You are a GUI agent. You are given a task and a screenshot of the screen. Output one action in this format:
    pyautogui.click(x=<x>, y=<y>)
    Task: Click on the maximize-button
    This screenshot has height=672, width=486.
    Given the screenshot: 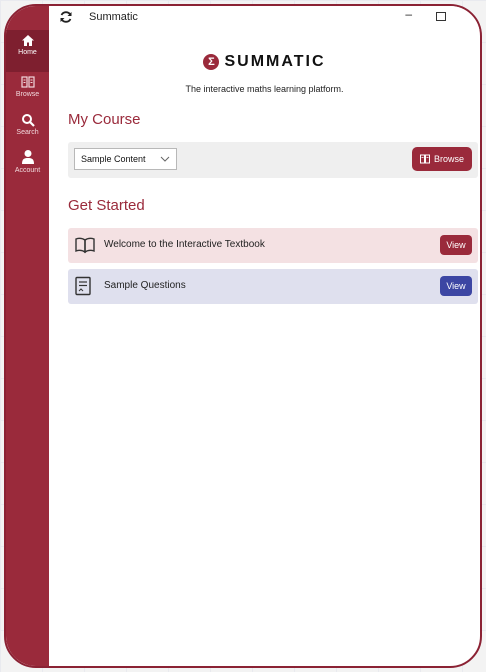 What is the action you would take?
    pyautogui.click(x=441, y=16)
    